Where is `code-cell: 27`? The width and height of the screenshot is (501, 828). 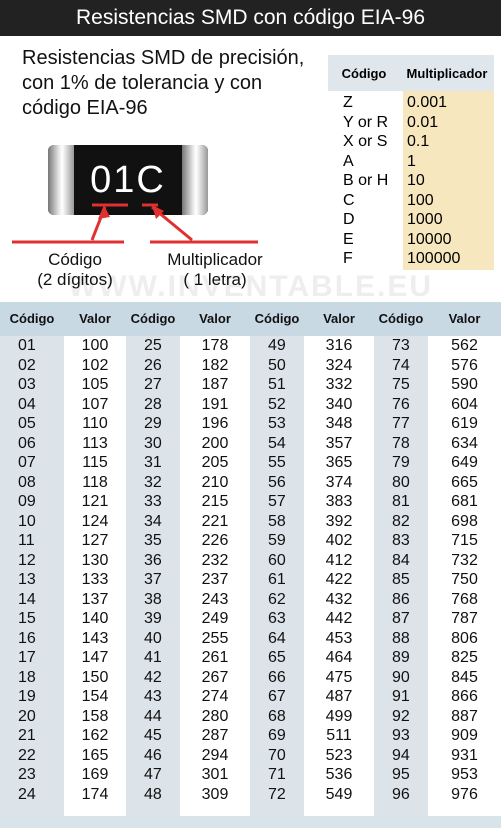 code-cell: 27 is located at coordinates (153, 384).